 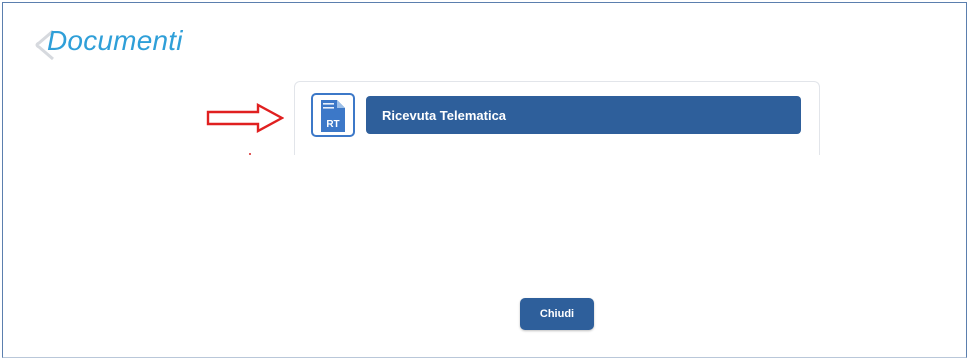 I want to click on ricevuta-telematica-button: Ricevuta Telematica, so click(x=583, y=115).